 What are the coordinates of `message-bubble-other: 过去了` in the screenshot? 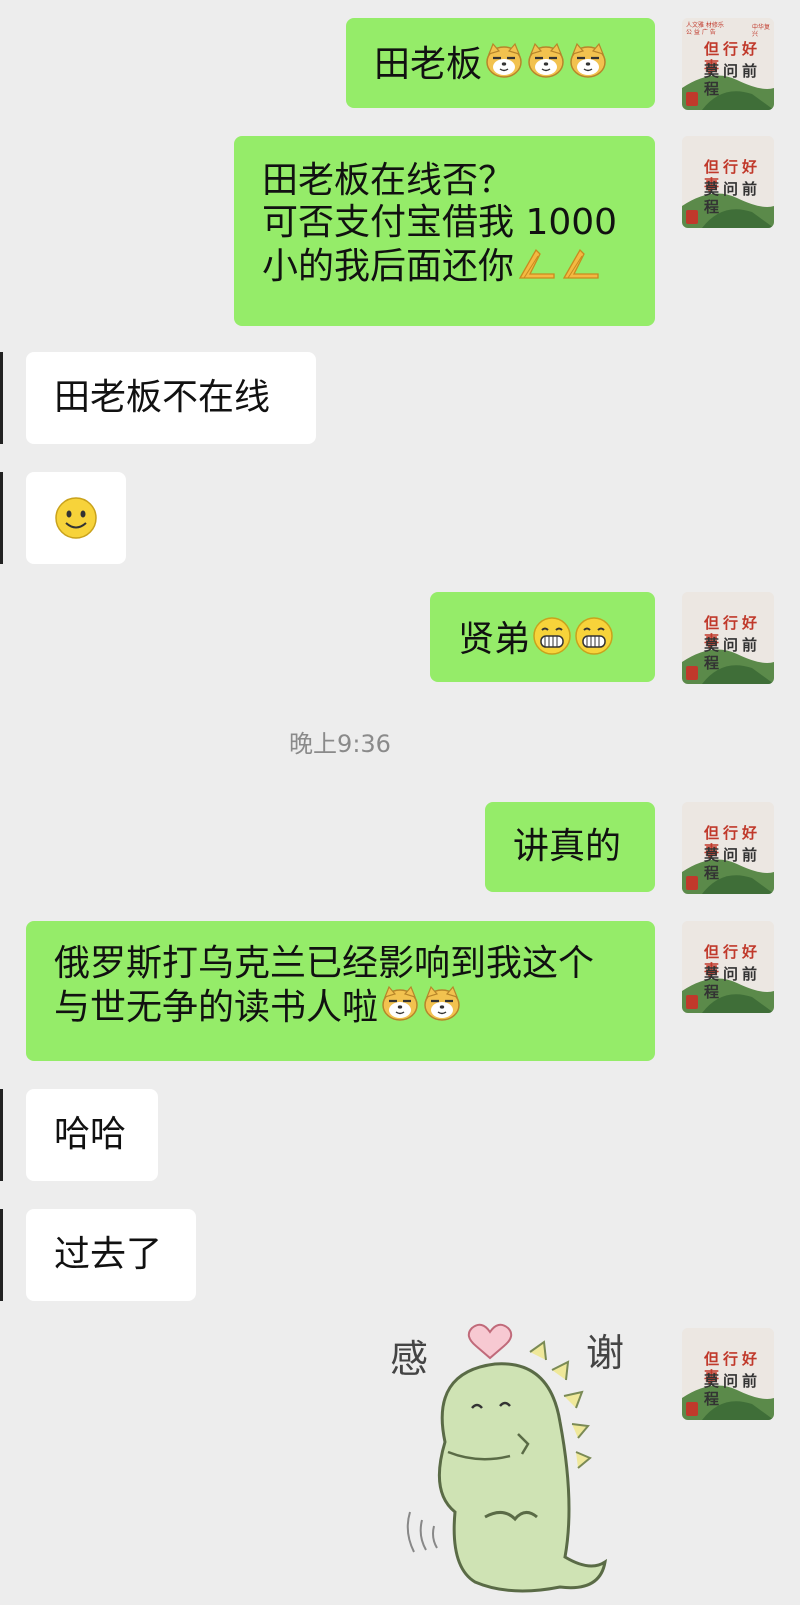 It's located at (111, 1255).